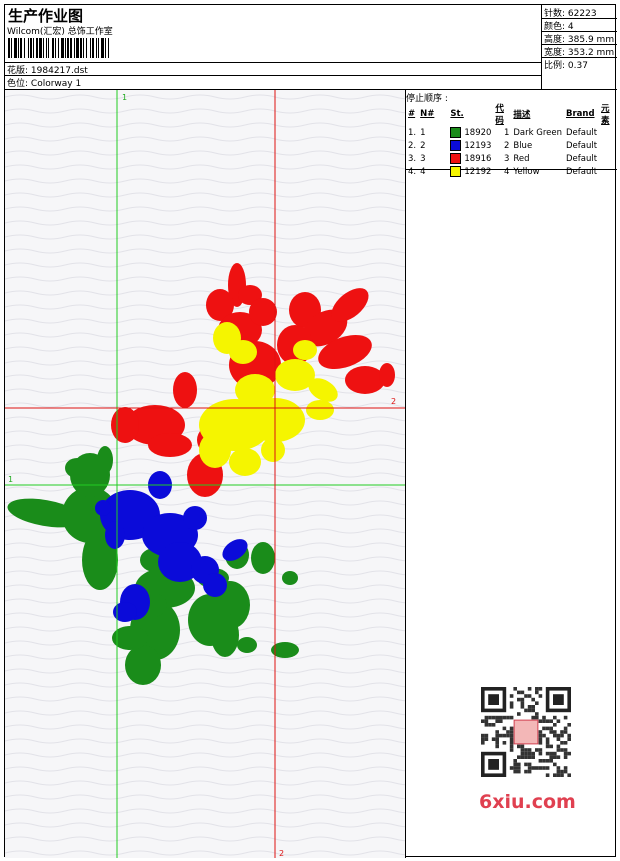  I want to click on table-row: 4. 4 12192 4 Yellow Default, so click(511, 171).